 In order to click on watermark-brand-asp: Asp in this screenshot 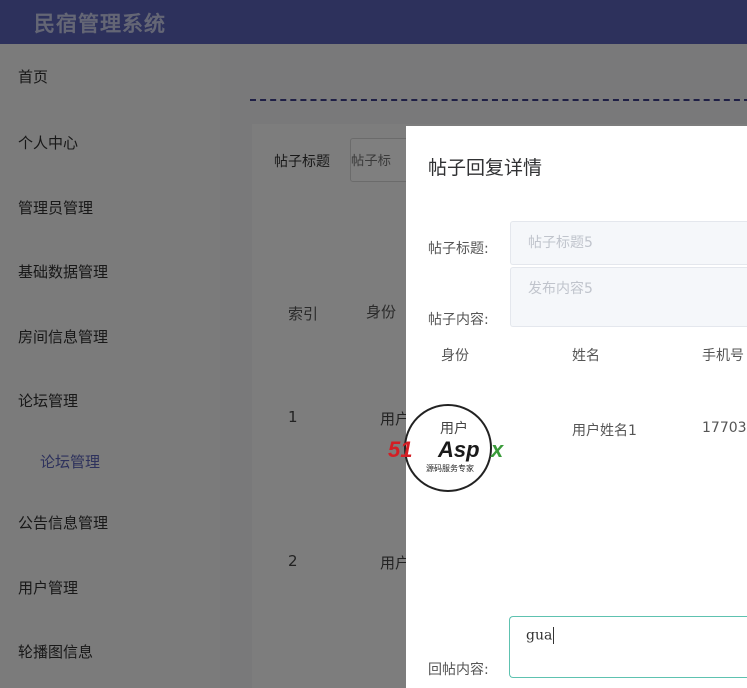, I will do `click(459, 449)`.